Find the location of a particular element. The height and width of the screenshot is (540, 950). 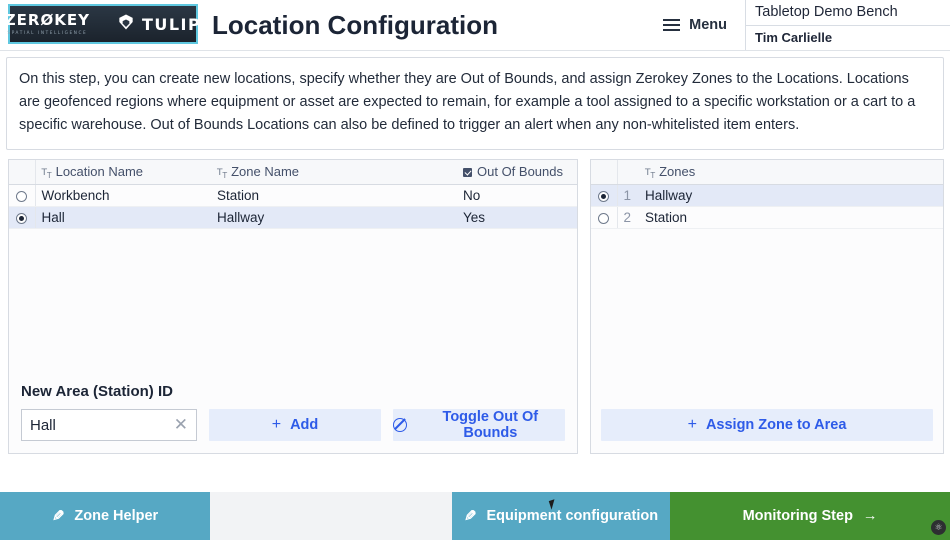

column-header-location-name: TT Location Name is located at coordinates (123, 172).